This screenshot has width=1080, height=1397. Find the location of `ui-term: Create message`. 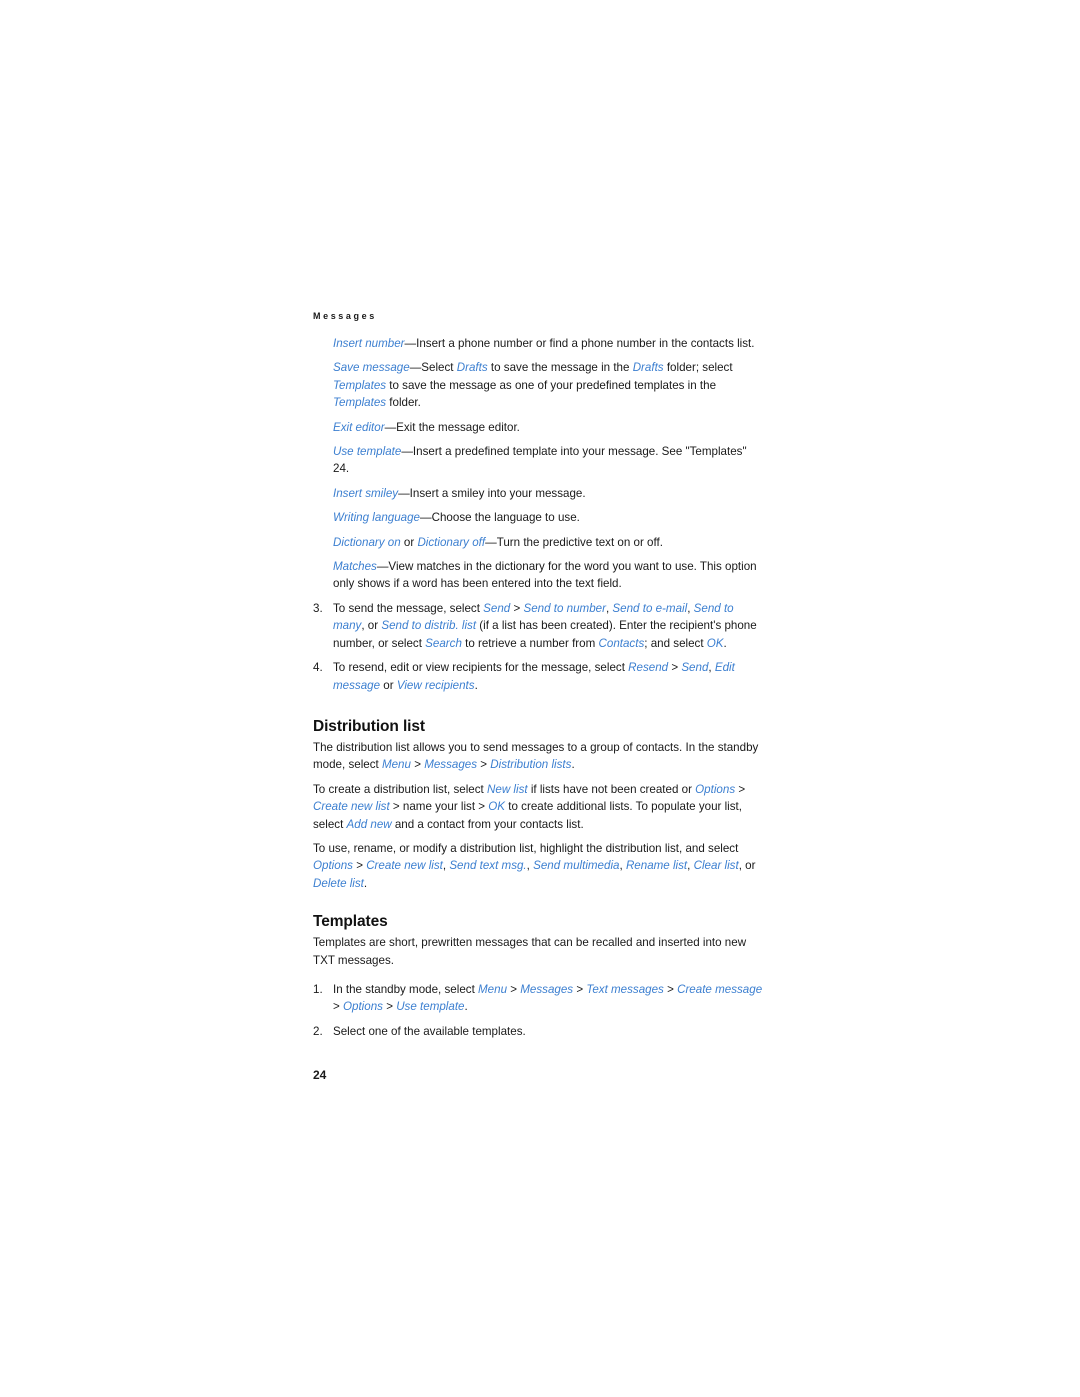

ui-term: Create message is located at coordinates (720, 989).